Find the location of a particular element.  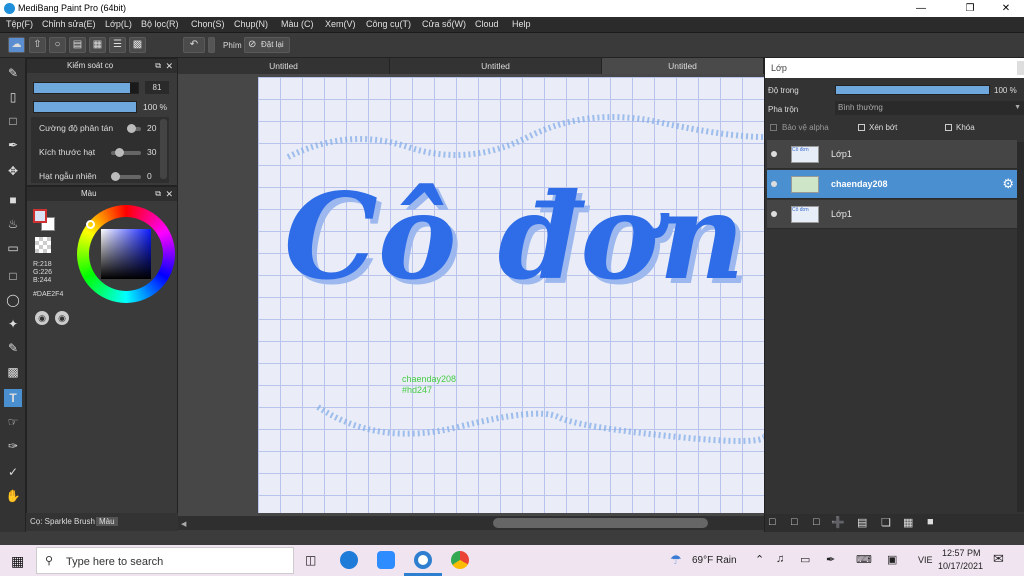

brush-size-slider is located at coordinates (86, 88).